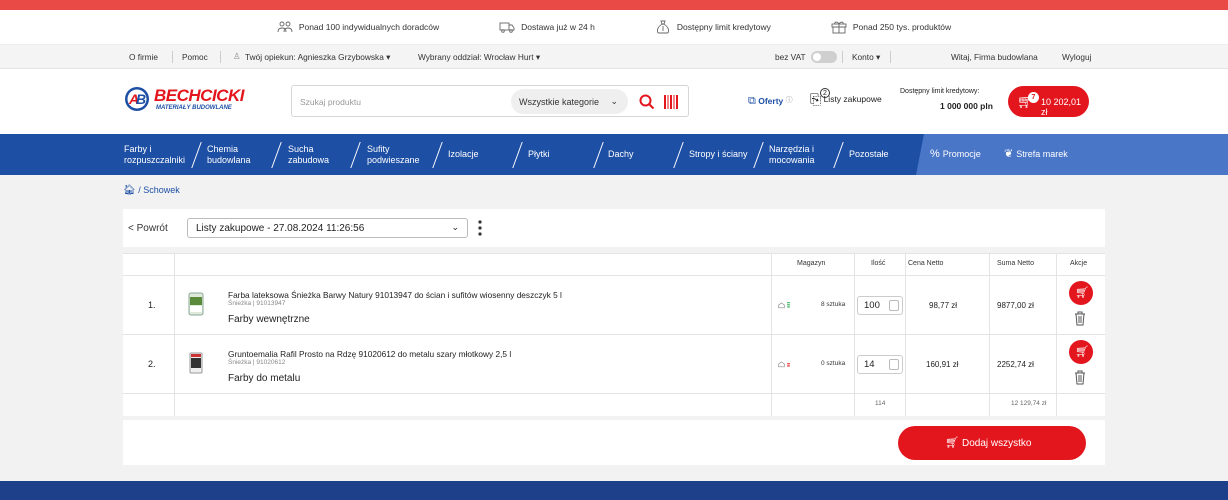  I want to click on nav-item-ceilings: Sufity podwieszane, so click(393, 154).